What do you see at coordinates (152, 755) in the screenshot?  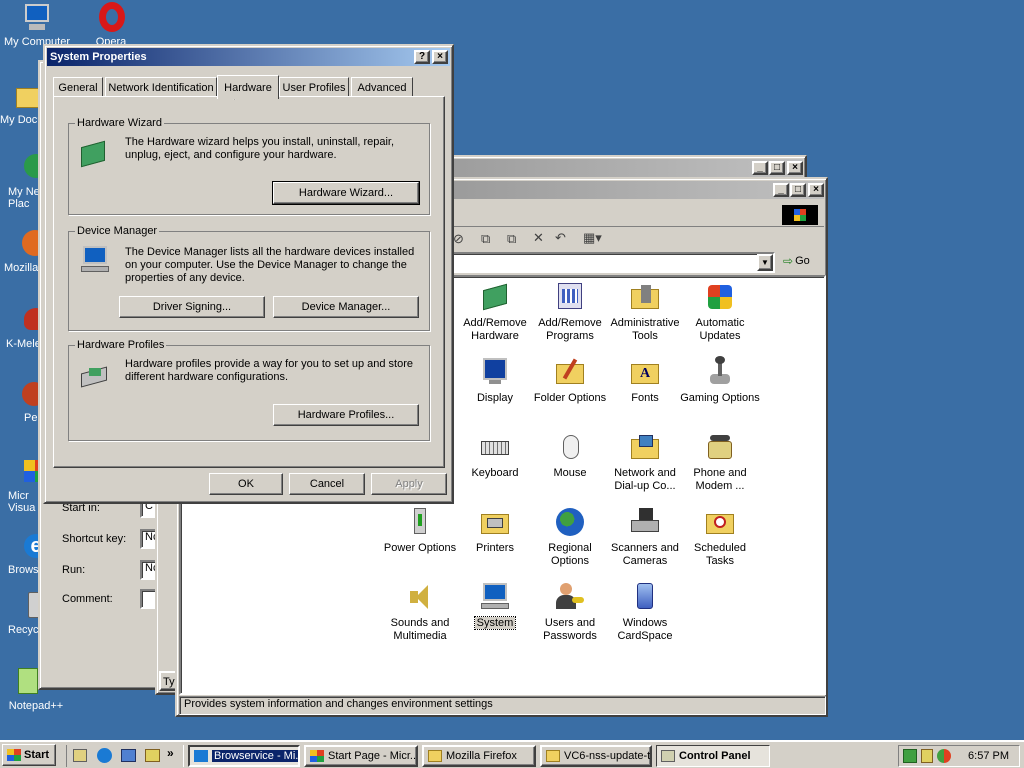 I see `media-icon` at bounding box center [152, 755].